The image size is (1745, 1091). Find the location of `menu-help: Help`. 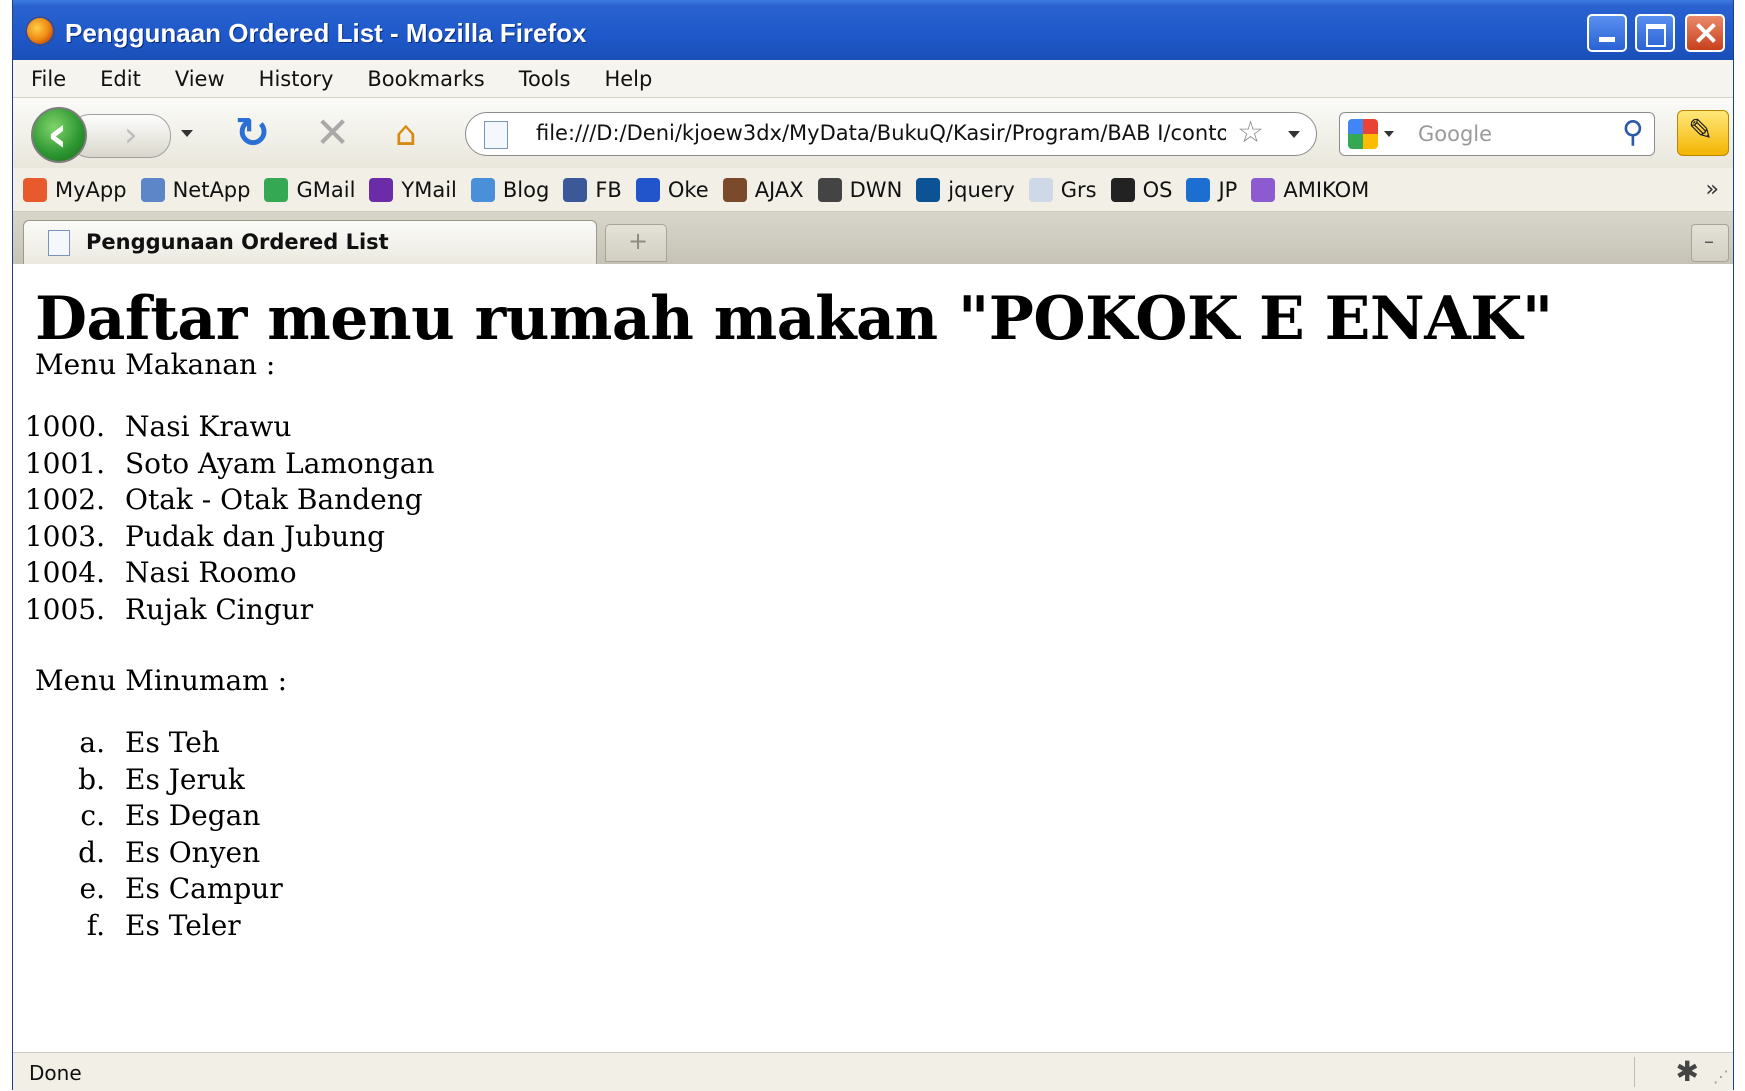

menu-help: Help is located at coordinates (628, 79).